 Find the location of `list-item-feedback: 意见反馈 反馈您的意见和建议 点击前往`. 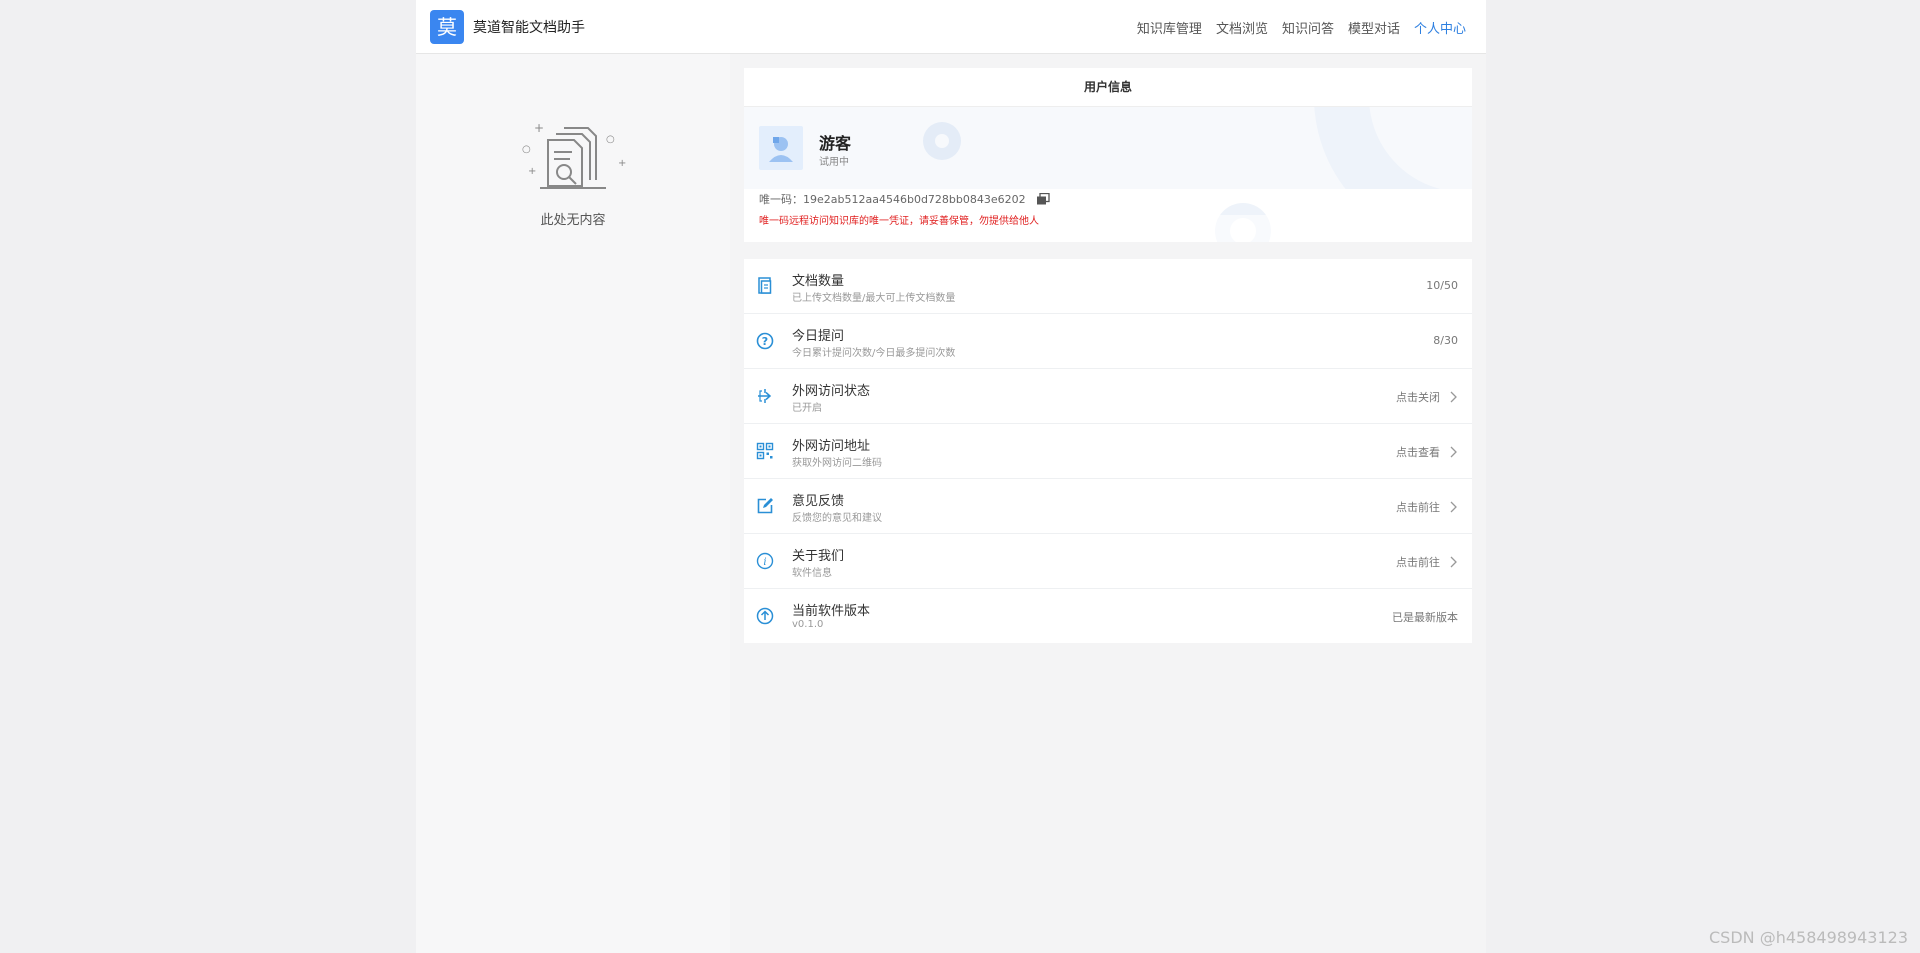

list-item-feedback: 意见反馈 反馈您的意见和建议 点击前往 is located at coordinates (1108, 506).